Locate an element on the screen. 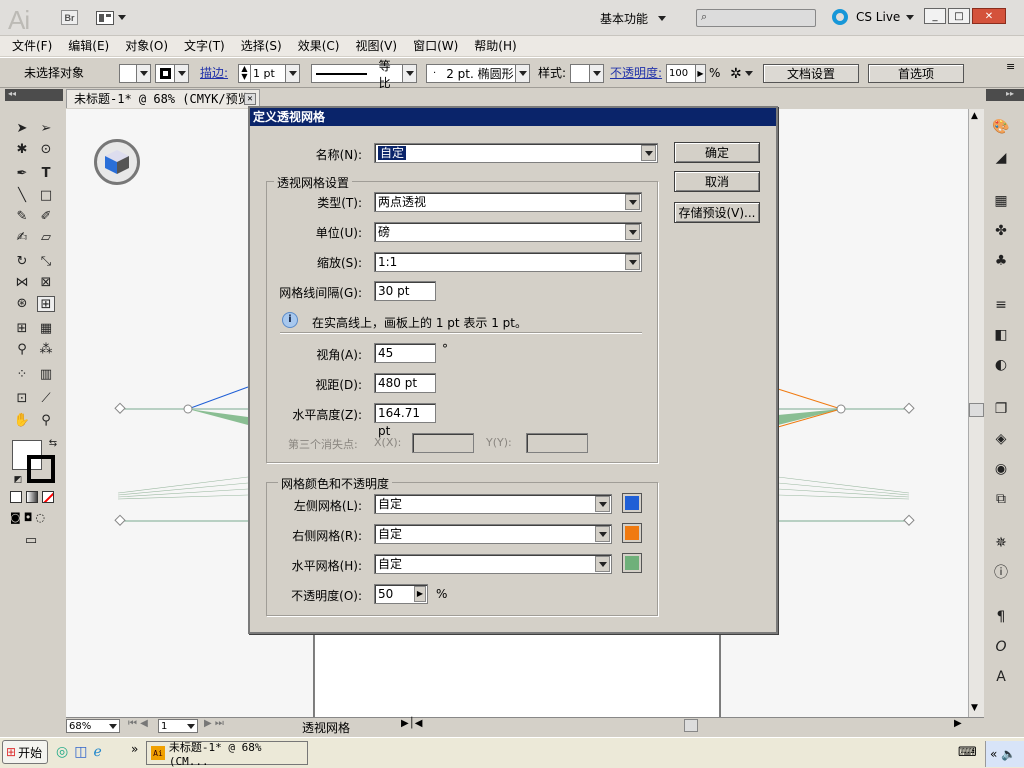 The width and height of the screenshot is (1024, 768). recolor-button: ✲ is located at coordinates (744, 73).